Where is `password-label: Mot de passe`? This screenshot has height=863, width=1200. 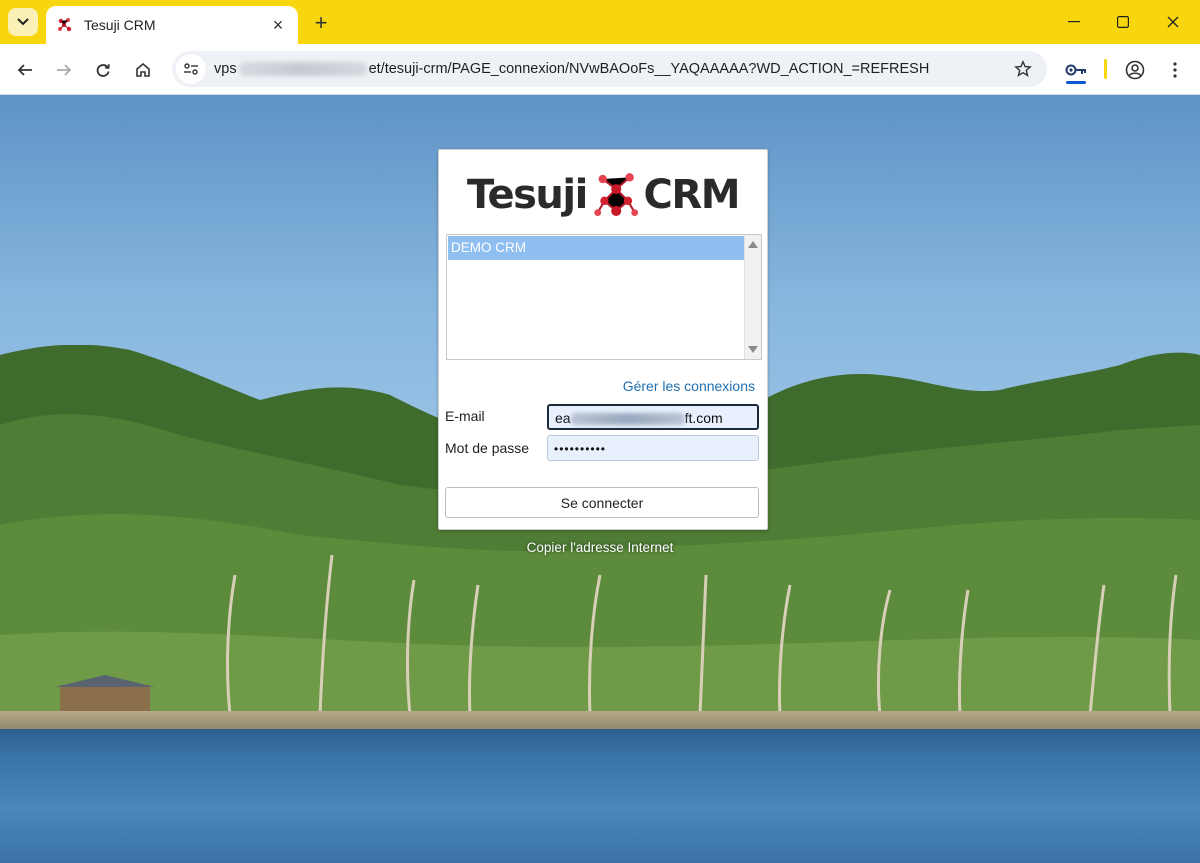
password-label: Mot de passe is located at coordinates (487, 448).